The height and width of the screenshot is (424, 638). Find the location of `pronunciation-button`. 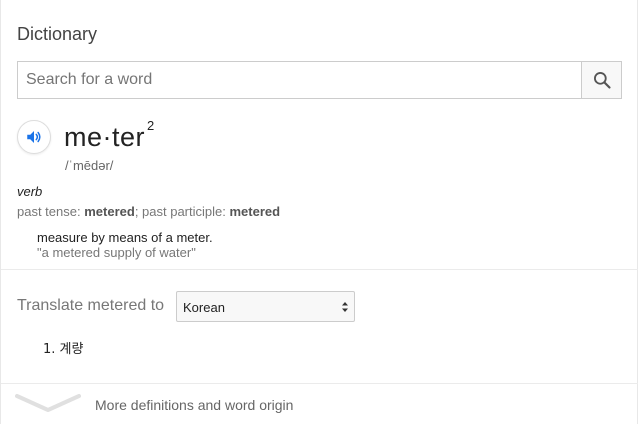

pronunciation-button is located at coordinates (34, 137).